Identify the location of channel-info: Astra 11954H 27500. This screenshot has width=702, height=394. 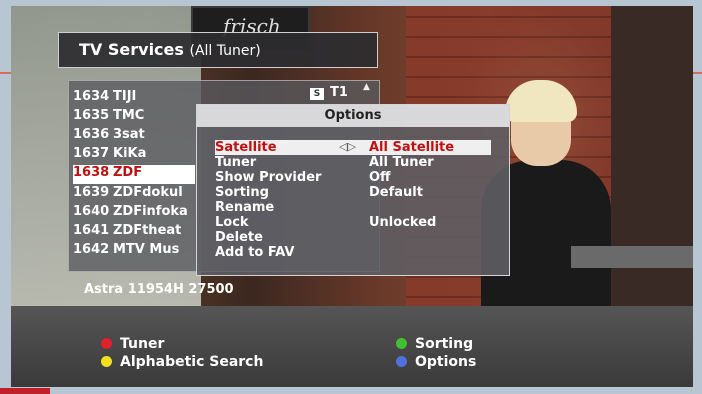
(159, 289).